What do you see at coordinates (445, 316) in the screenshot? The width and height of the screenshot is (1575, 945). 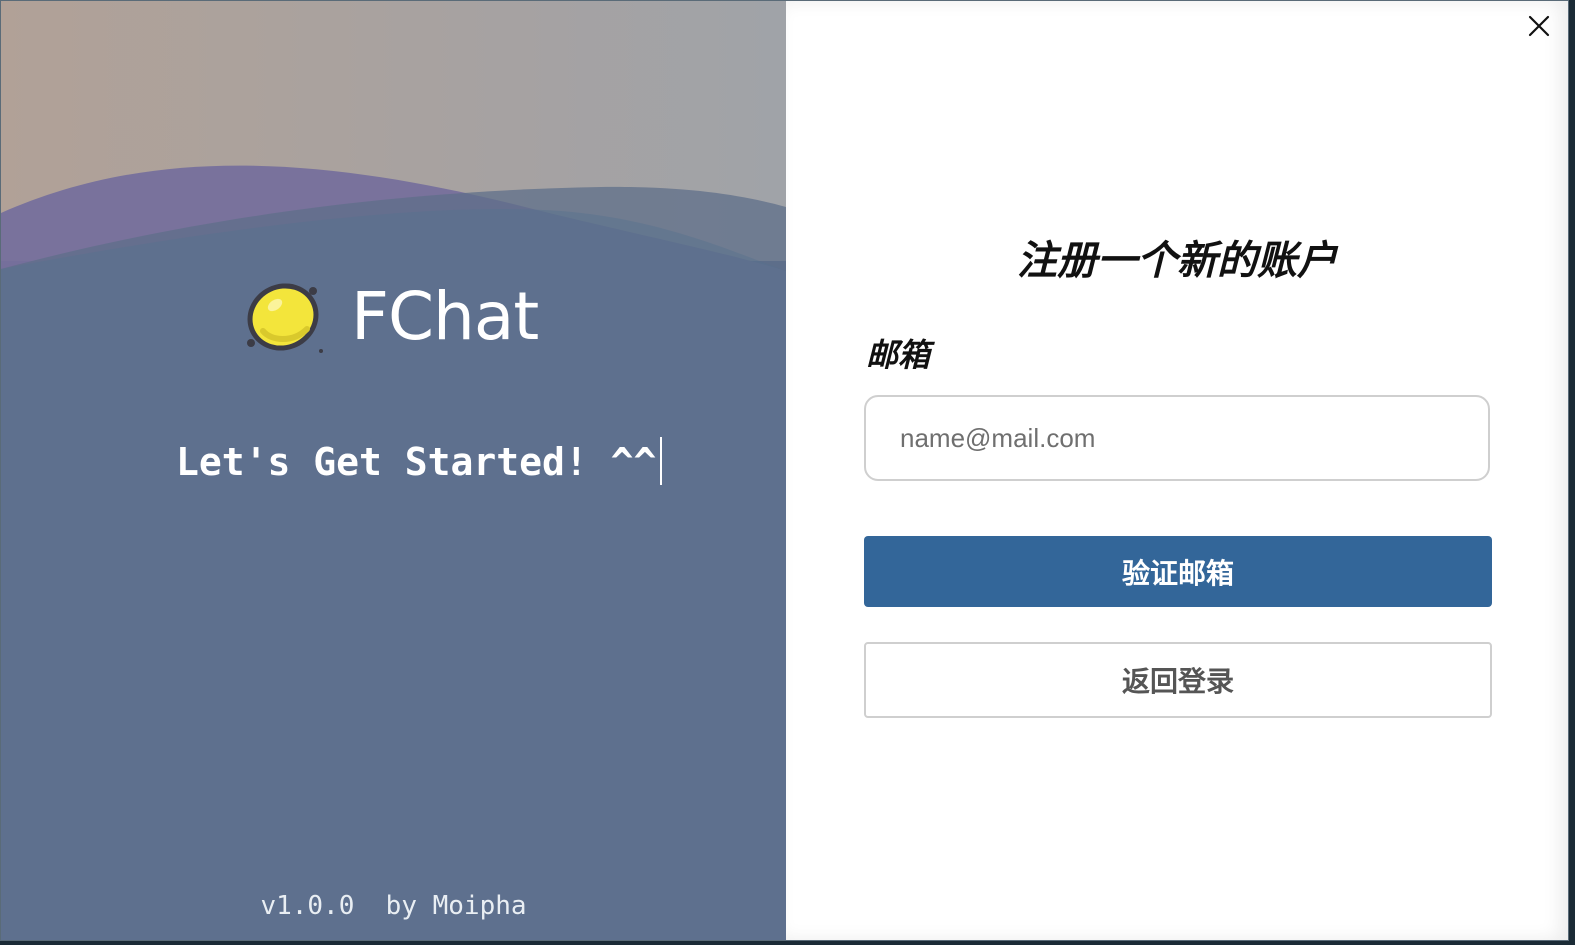 I see `app-name: FChat` at bounding box center [445, 316].